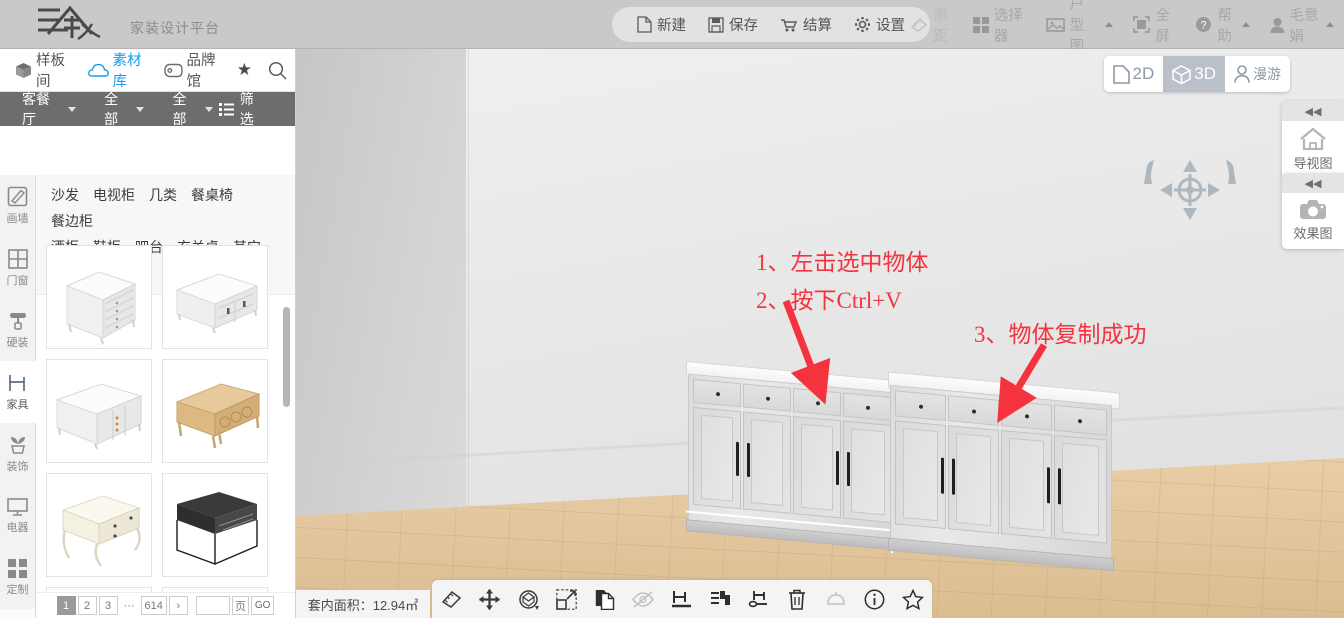 Image resolution: width=1344 pixels, height=618 pixels. I want to click on rotate-tool-button, so click(528, 599).